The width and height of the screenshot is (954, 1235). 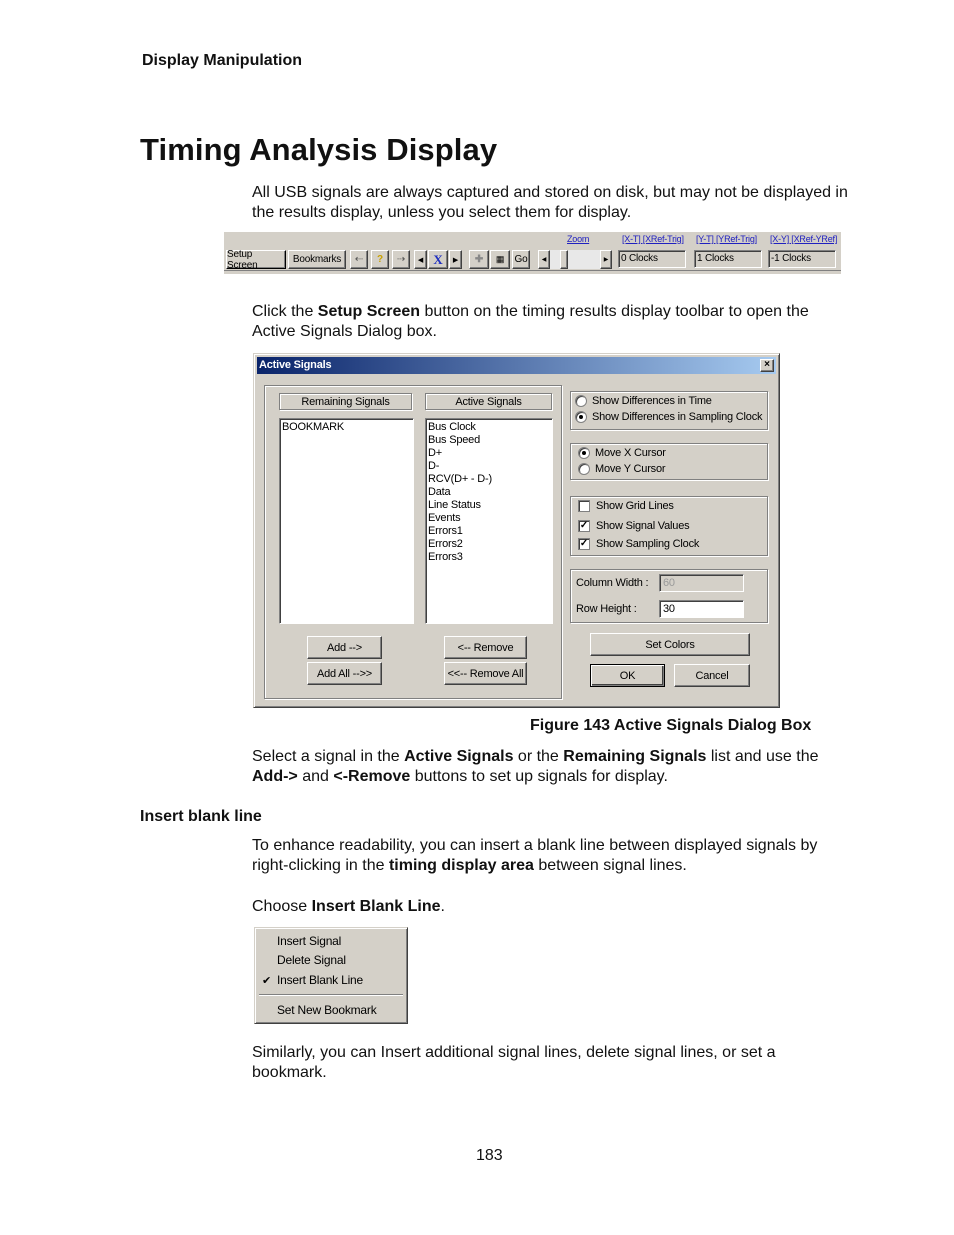 What do you see at coordinates (634, 526) in the screenshot?
I see `show-signal-values-checkbox: ✓ Show Signal Values` at bounding box center [634, 526].